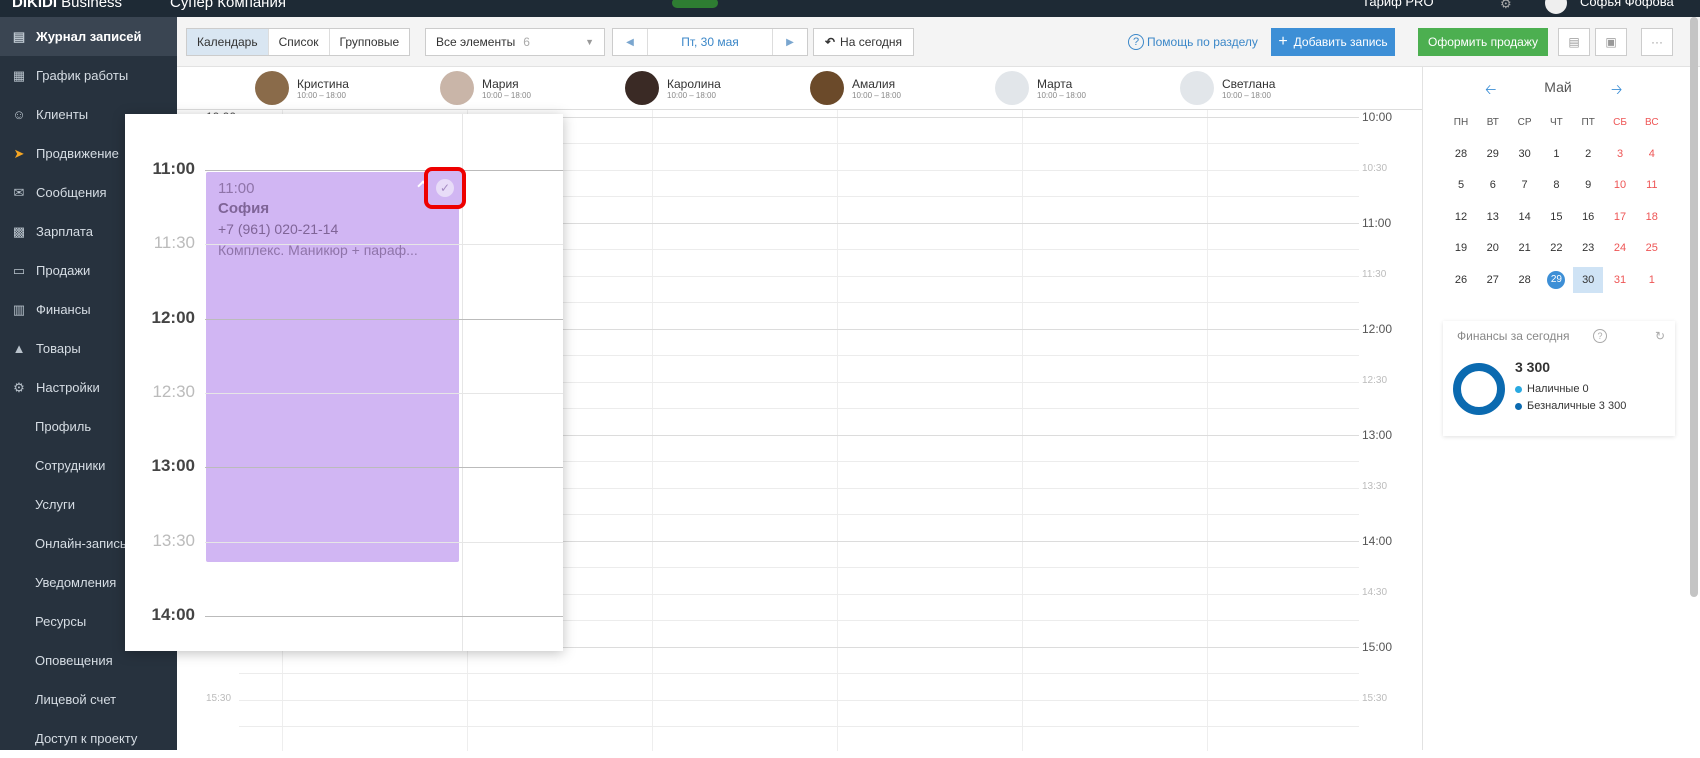  I want to click on tab-calendar: Календарь, so click(228, 42).